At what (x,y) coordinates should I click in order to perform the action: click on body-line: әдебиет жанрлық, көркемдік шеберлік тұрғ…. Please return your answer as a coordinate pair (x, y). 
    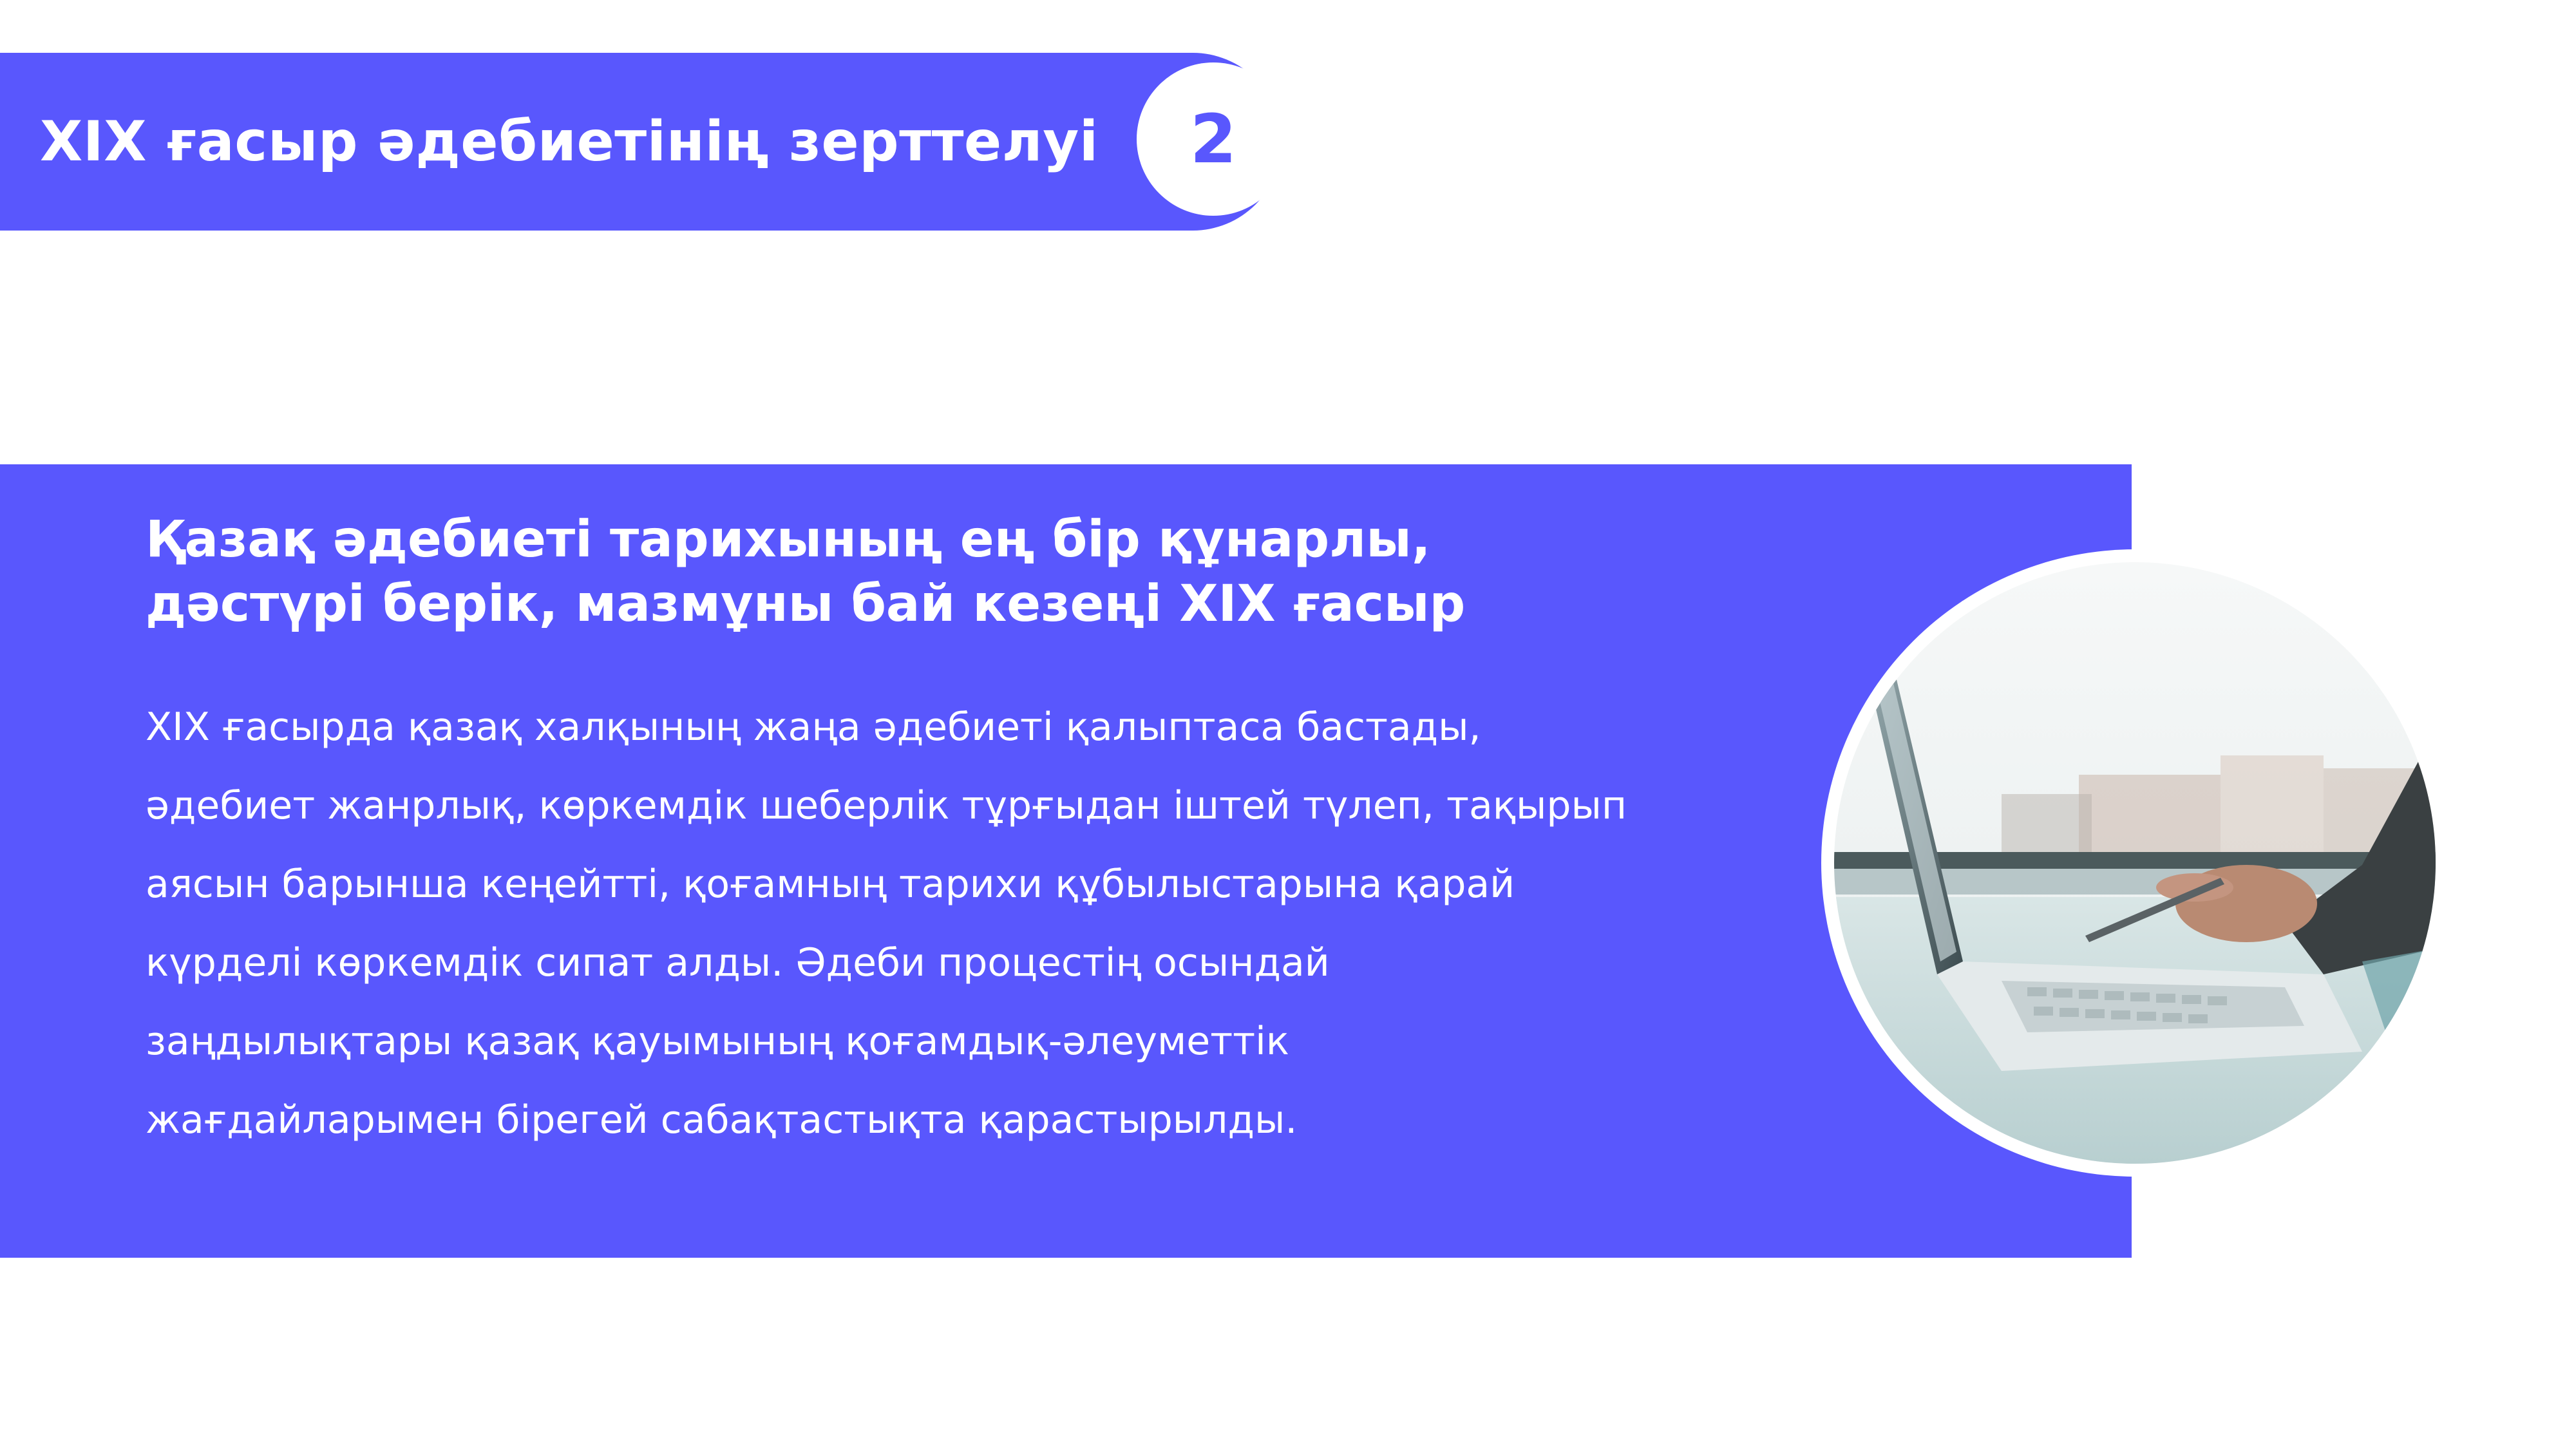
    Looking at the image, I should click on (886, 806).